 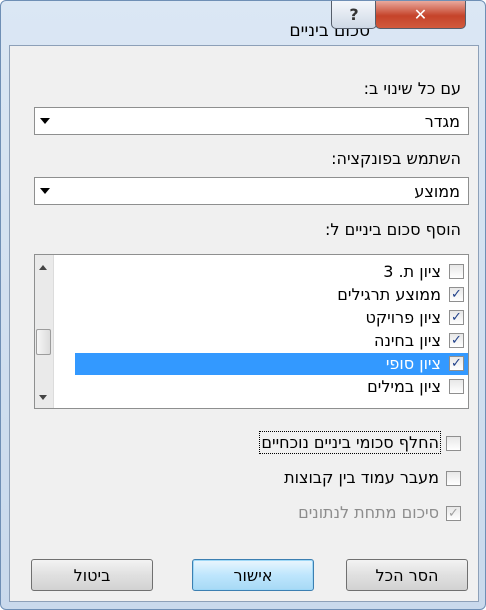 I want to click on replace-current-option: החלף סכומי ביניים נוכחיים, so click(x=311, y=443).